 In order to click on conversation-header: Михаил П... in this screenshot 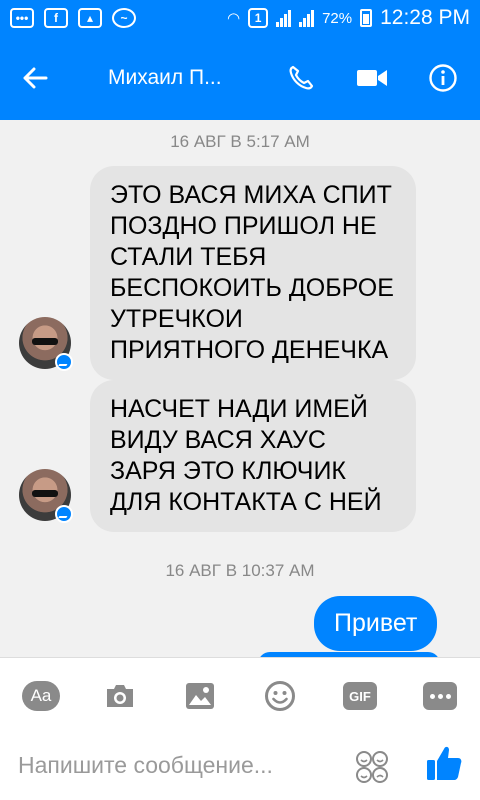, I will do `click(240, 78)`.